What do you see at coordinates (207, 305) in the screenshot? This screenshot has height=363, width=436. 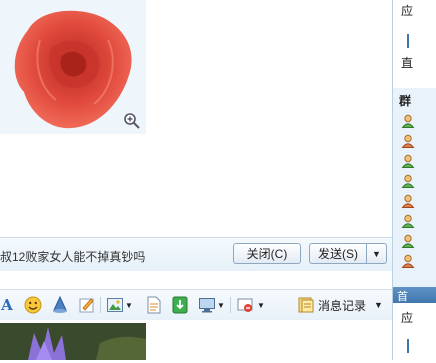 I see `screen-icon` at bounding box center [207, 305].